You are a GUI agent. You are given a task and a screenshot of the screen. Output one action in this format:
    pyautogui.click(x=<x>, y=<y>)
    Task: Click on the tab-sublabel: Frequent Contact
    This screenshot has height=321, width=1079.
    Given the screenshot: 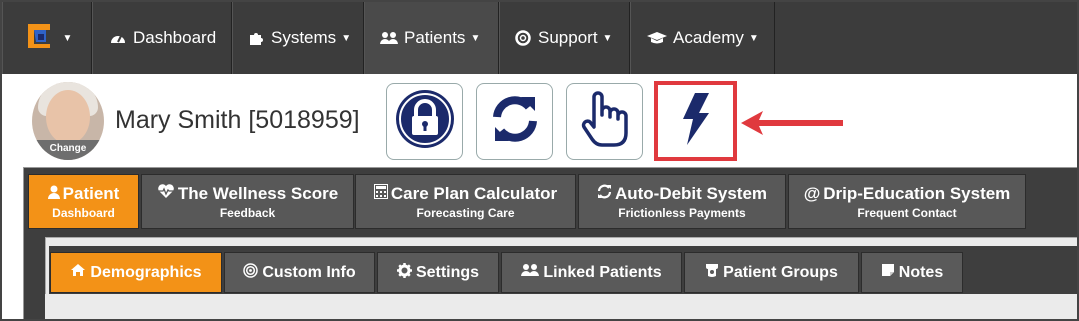 What is the action you would take?
    pyautogui.click(x=907, y=213)
    